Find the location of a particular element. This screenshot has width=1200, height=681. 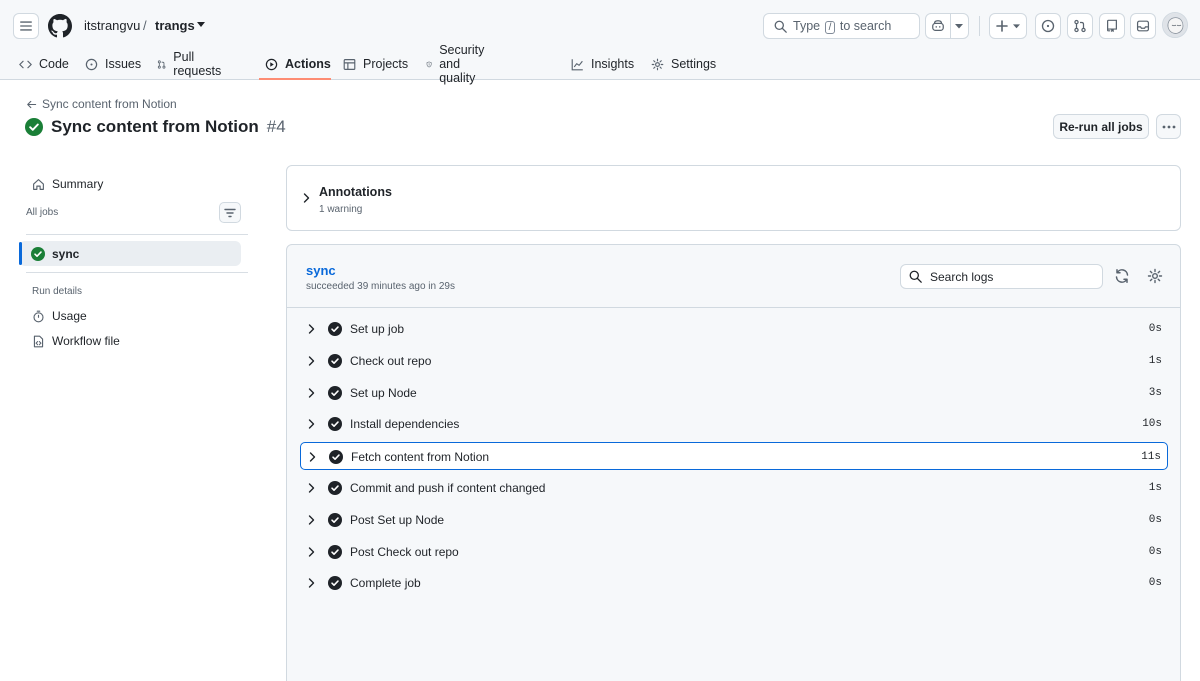

step-row: Fetch content from Notion 11s is located at coordinates (734, 456).